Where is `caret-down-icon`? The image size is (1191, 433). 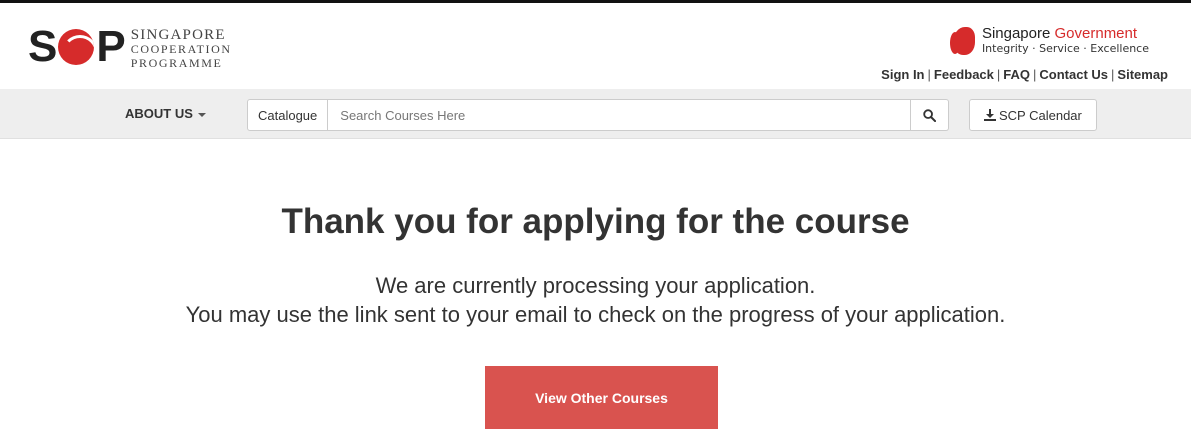
caret-down-icon is located at coordinates (201, 114).